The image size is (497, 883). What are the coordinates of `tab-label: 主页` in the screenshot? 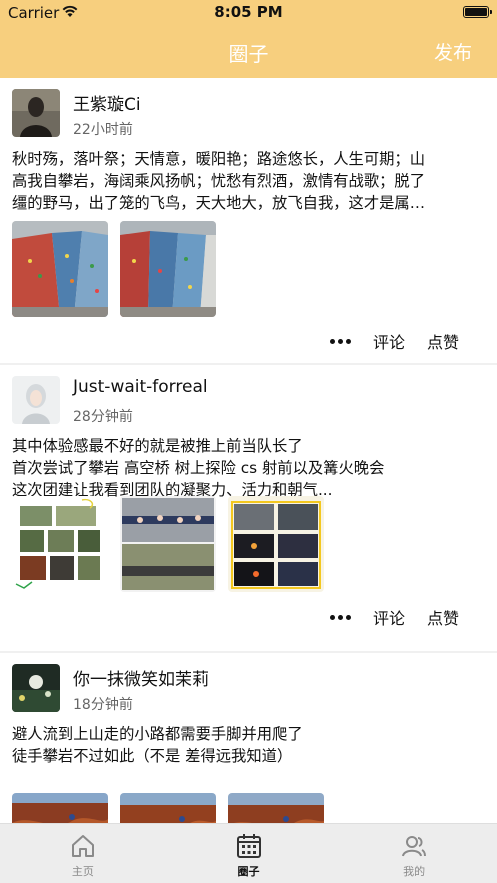 It's located at (82, 871).